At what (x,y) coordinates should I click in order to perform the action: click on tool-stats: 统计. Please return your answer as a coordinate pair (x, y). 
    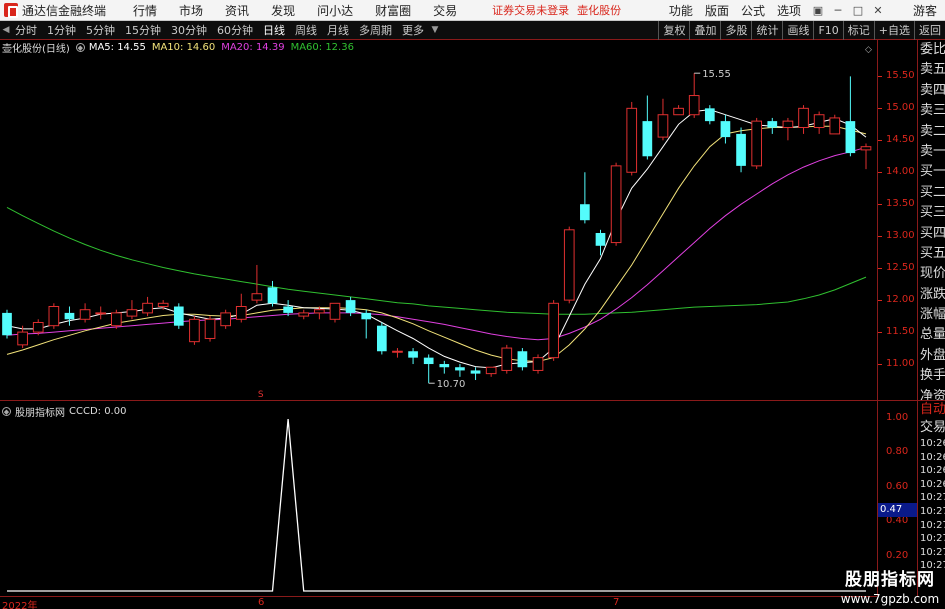
    Looking at the image, I should click on (766, 30).